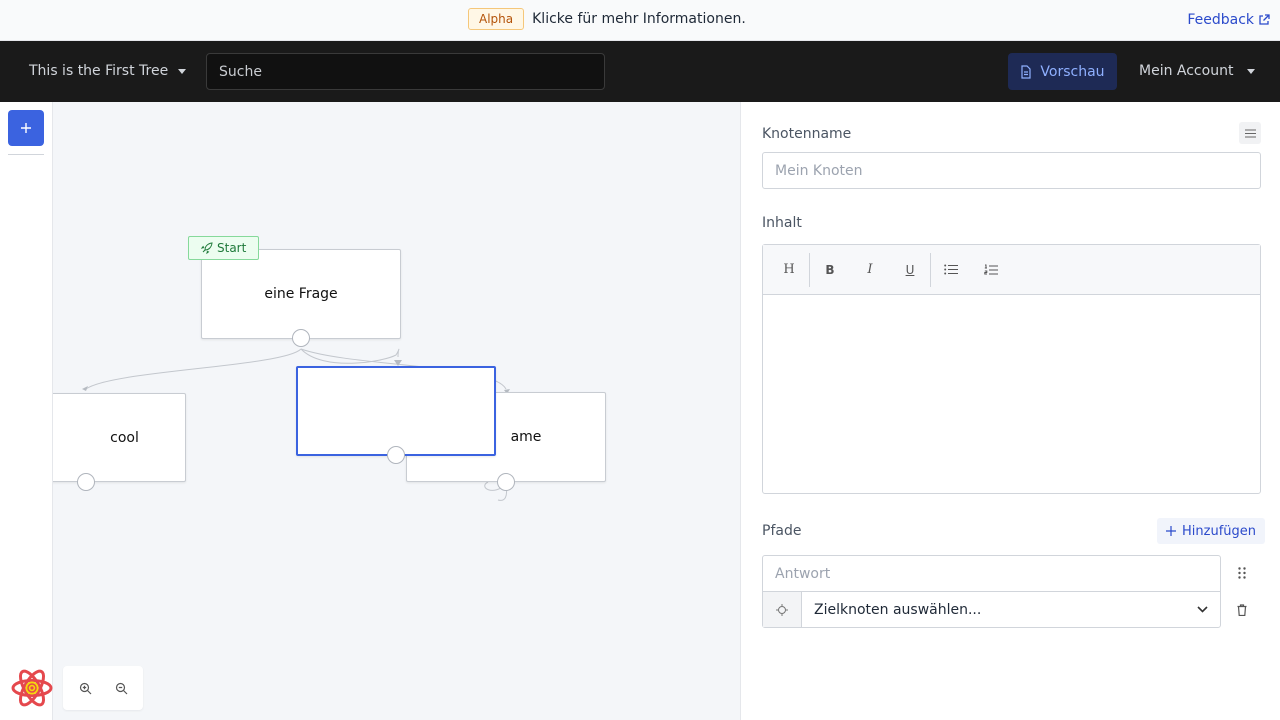  I want to click on italic-icon: I, so click(870, 269).